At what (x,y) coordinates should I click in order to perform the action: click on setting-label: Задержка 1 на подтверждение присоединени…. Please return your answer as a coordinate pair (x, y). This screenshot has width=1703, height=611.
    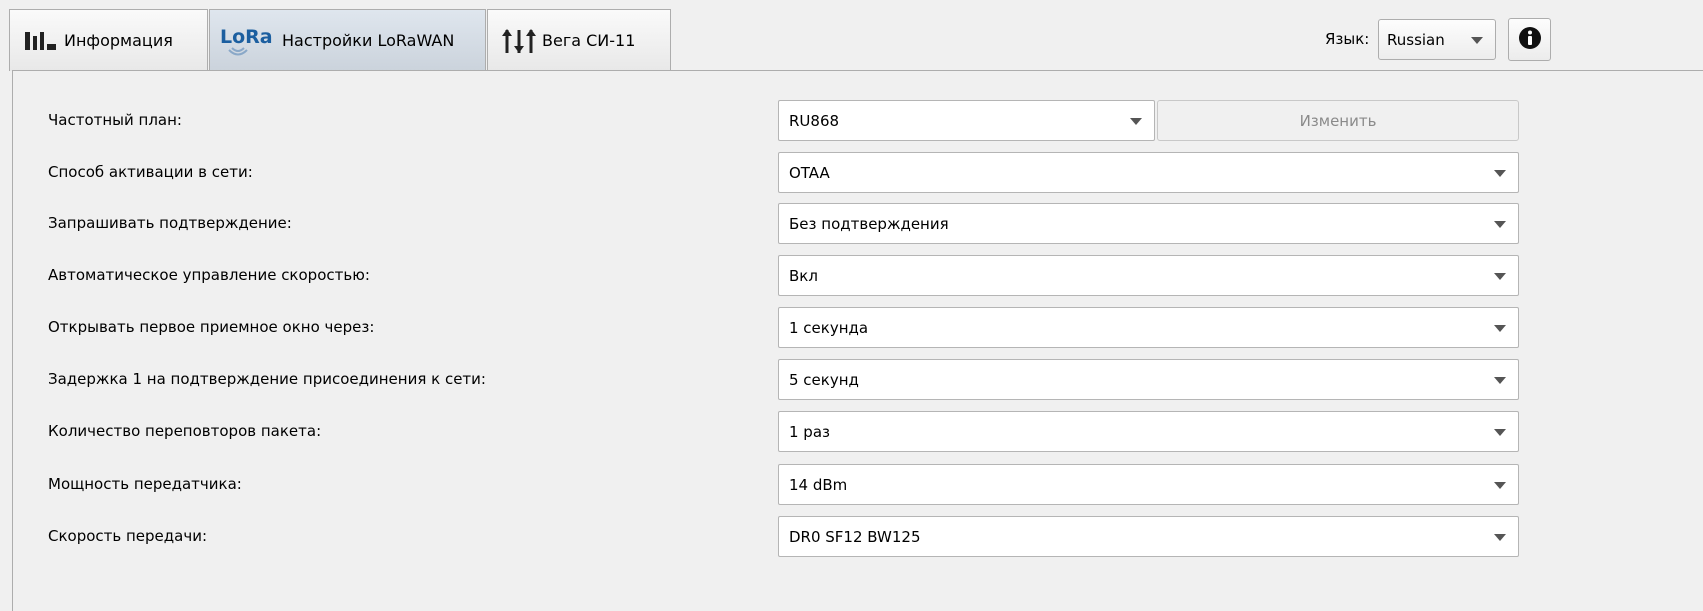
    Looking at the image, I should click on (267, 379).